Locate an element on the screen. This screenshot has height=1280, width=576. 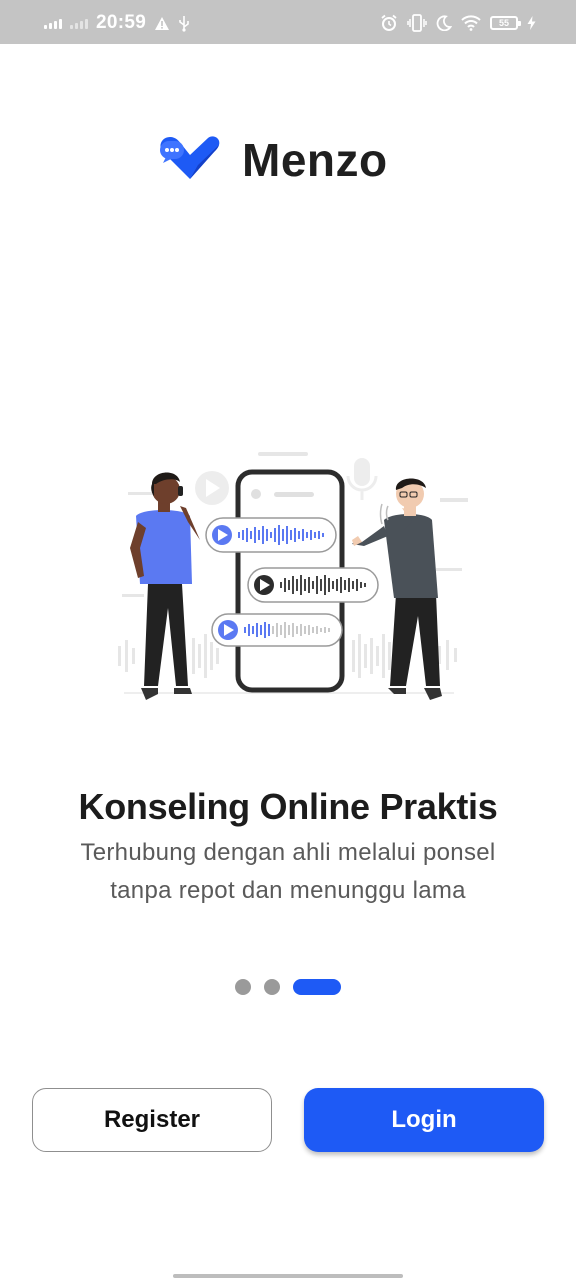
moon-icon is located at coordinates (444, 23).